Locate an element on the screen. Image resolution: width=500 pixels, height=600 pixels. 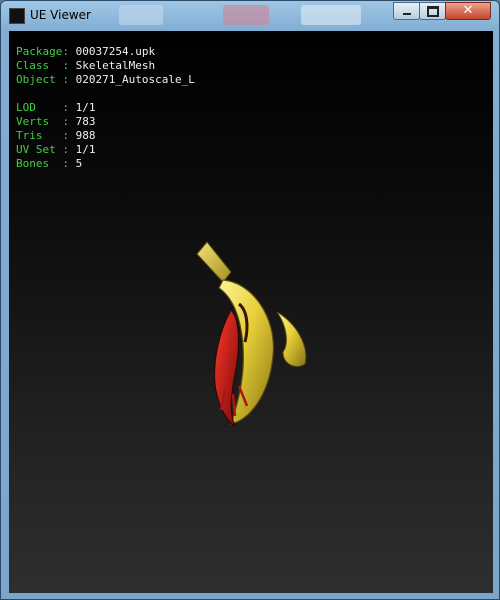
info-row: Tris : 988 is located at coordinates (105, 136).